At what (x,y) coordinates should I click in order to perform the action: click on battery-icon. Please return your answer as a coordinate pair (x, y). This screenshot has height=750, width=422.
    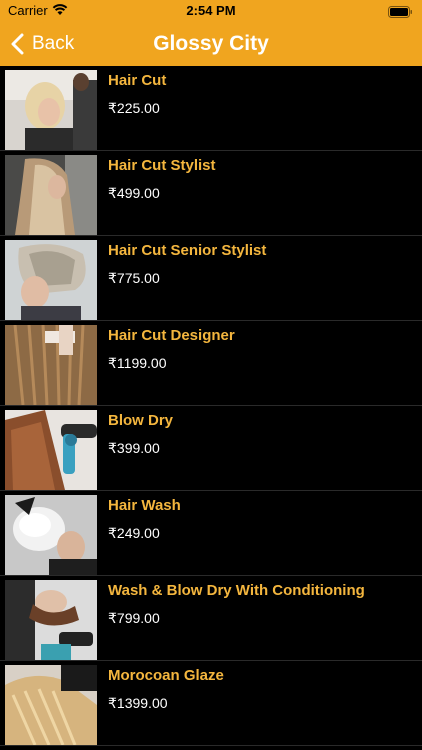
    Looking at the image, I should click on (400, 11).